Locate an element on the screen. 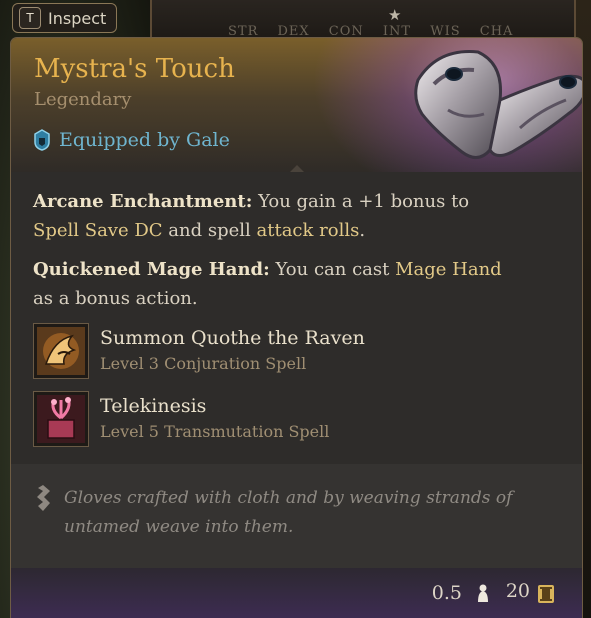  inspect-button: T Inspect is located at coordinates (65, 18).